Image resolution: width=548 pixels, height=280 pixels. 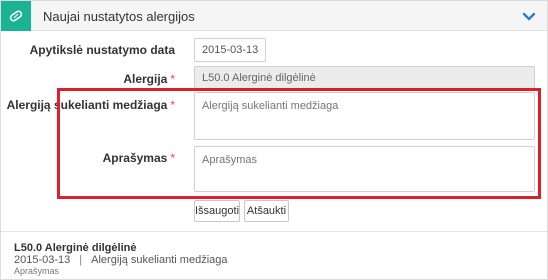 What do you see at coordinates (230, 50) in the screenshot?
I see `date-input` at bounding box center [230, 50].